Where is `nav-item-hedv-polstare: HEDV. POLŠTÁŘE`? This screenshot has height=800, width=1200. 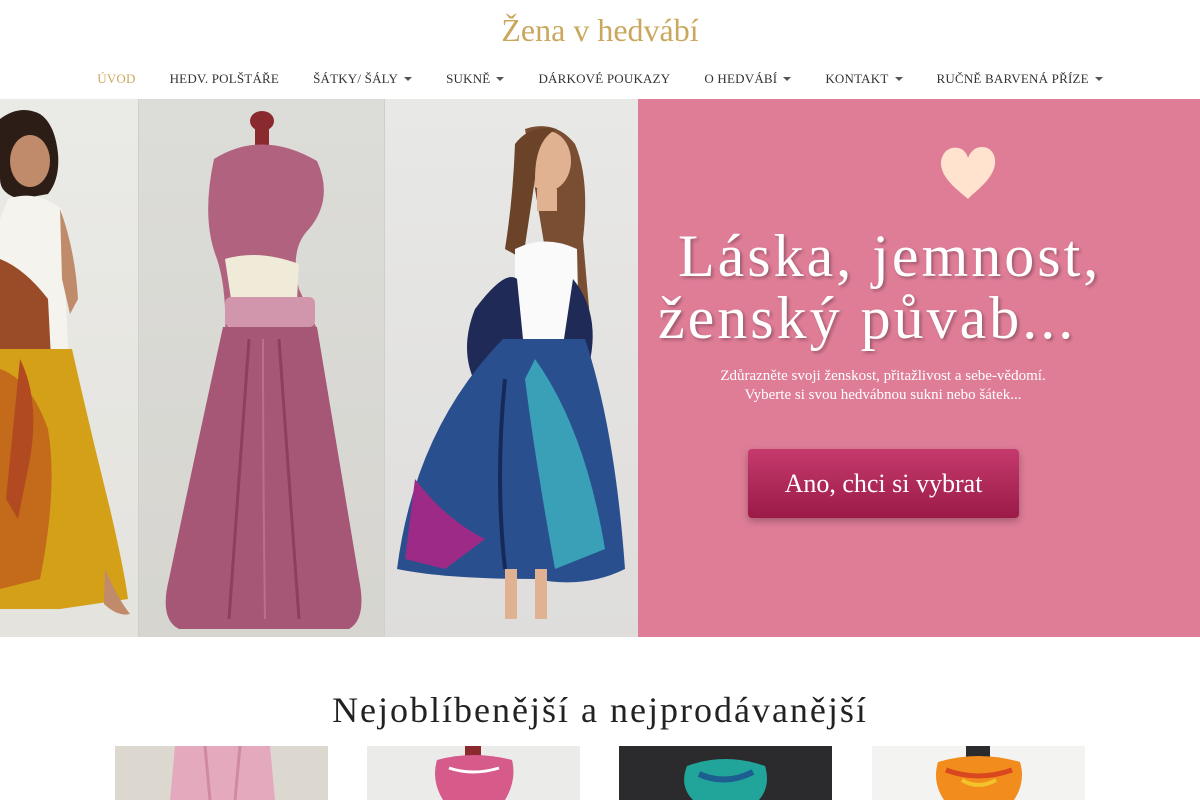 nav-item-hedv-polstare: HEDV. POLŠTÁŘE is located at coordinates (224, 79).